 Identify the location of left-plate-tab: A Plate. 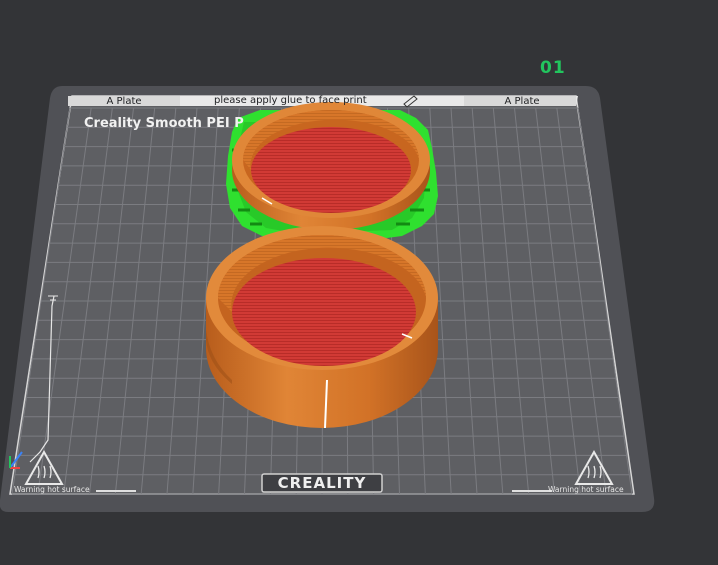
(124, 101).